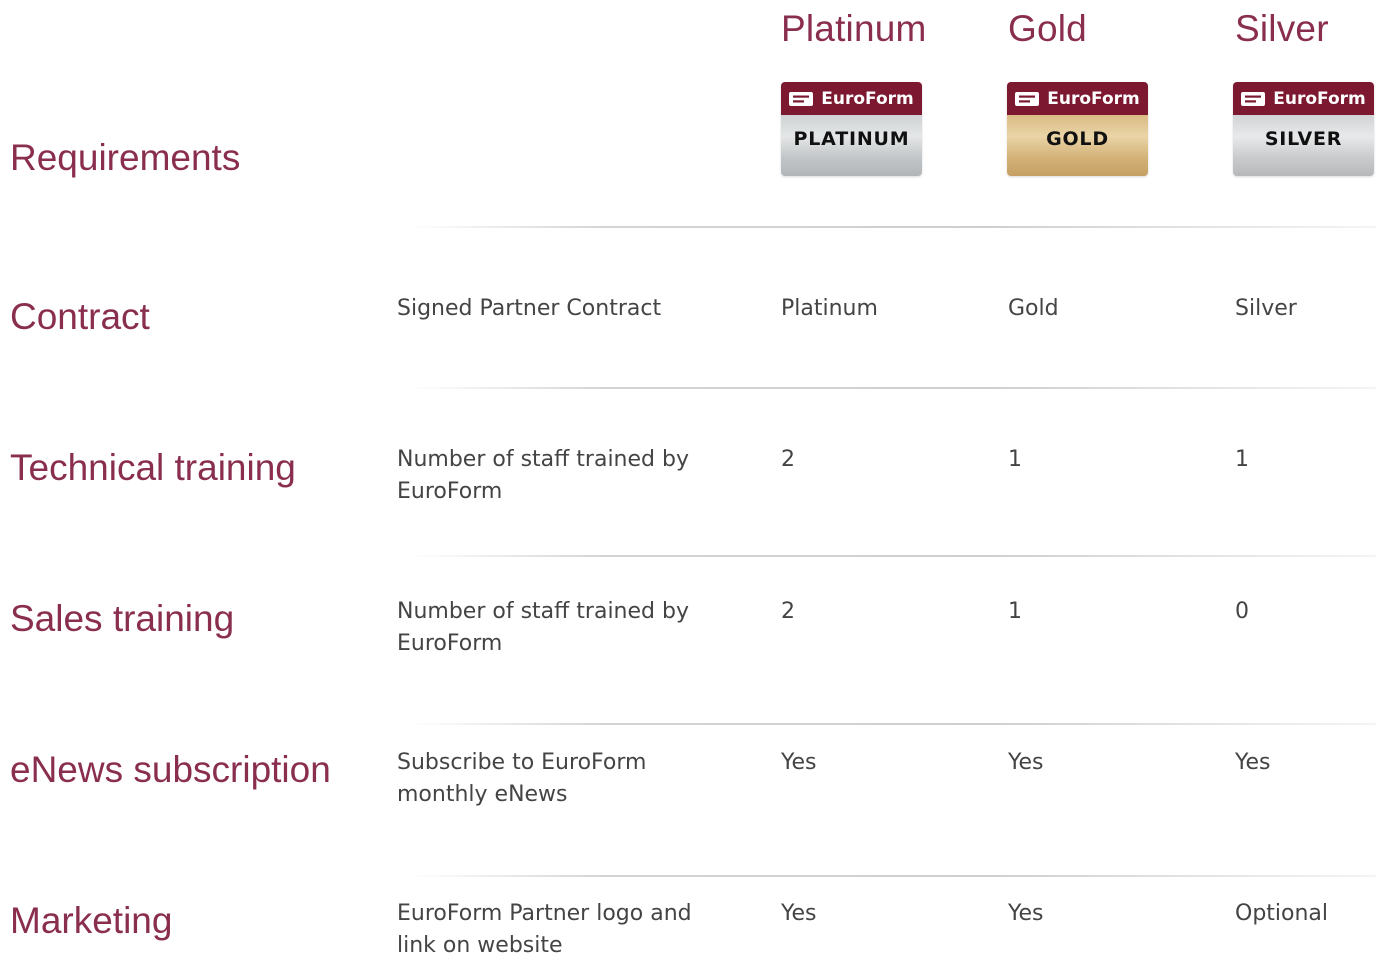 This screenshot has width=1376, height=962. I want to click on row-description: Signed Partner Contract, so click(529, 308).